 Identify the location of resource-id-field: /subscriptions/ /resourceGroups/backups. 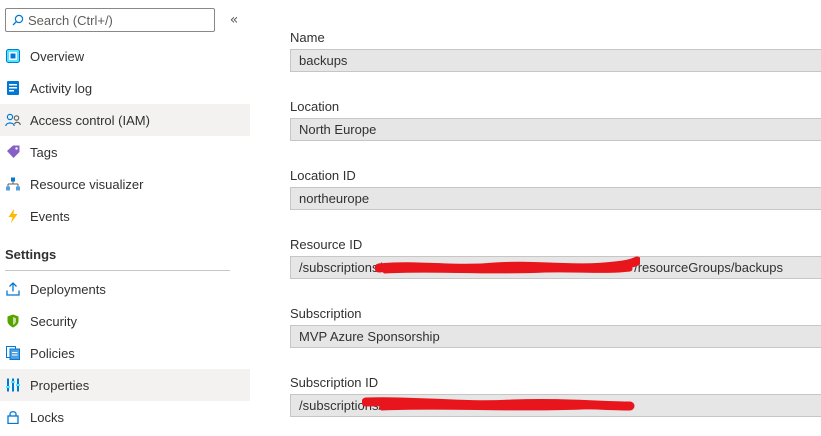
(555, 267).